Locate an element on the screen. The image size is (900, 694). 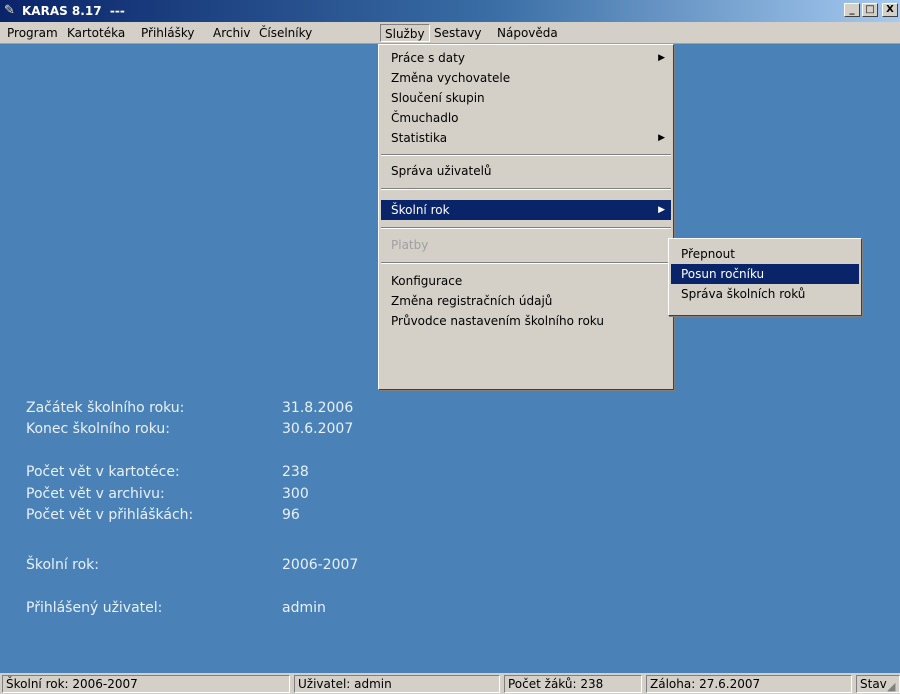
submenu-item-prepnout: Přepnout is located at coordinates (765, 254).